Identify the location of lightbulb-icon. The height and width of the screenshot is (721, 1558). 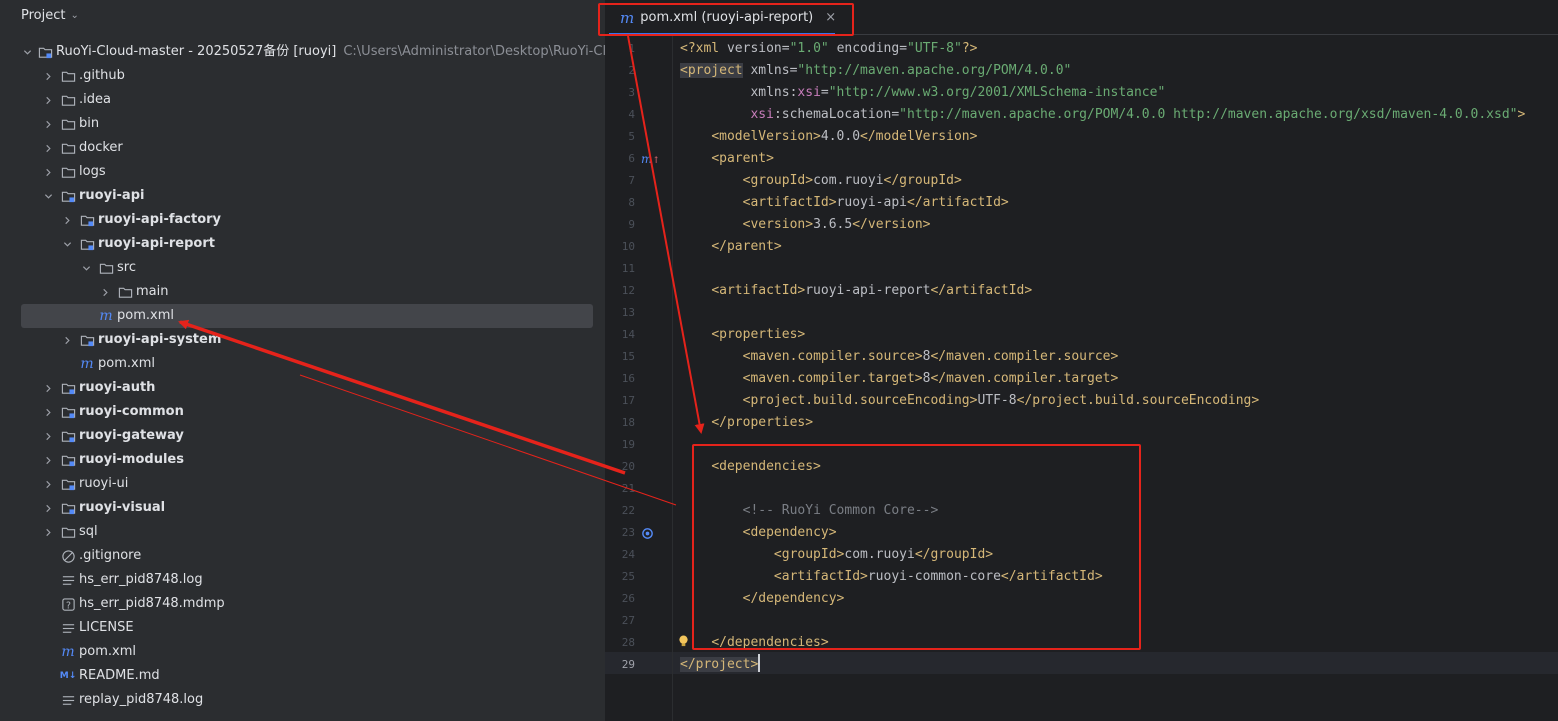
(683, 641).